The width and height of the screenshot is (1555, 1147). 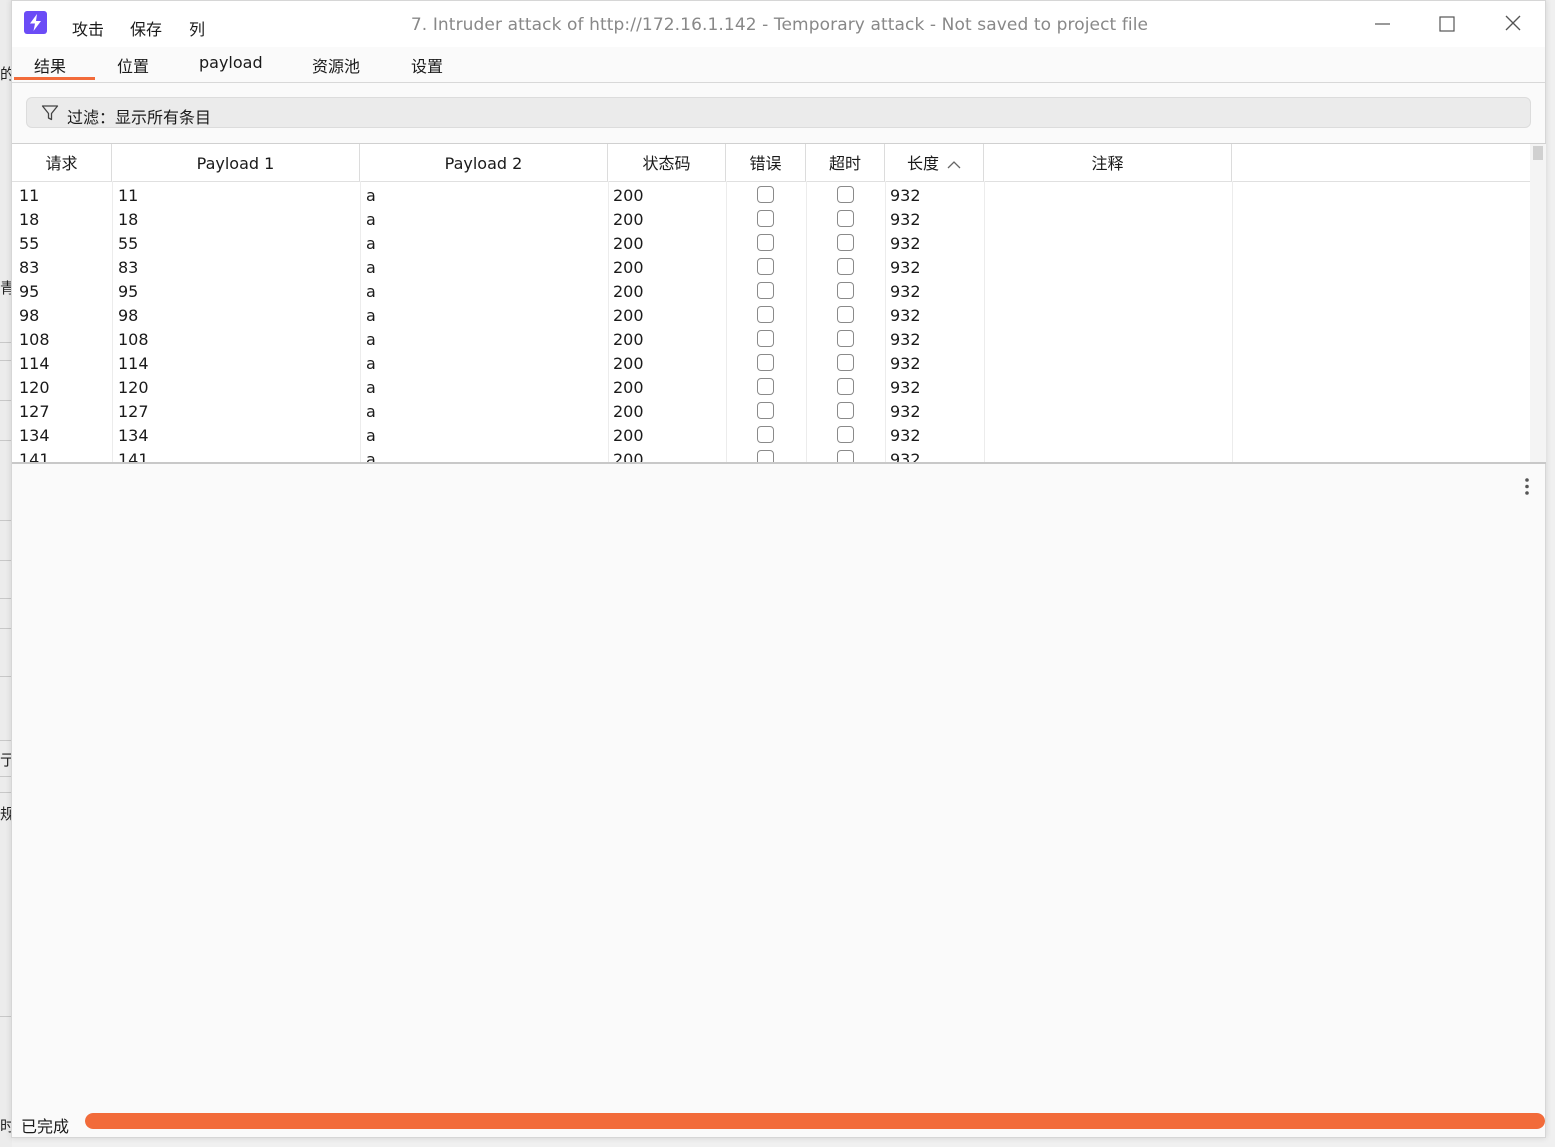 What do you see at coordinates (1447, 24) in the screenshot?
I see `maximize-button` at bounding box center [1447, 24].